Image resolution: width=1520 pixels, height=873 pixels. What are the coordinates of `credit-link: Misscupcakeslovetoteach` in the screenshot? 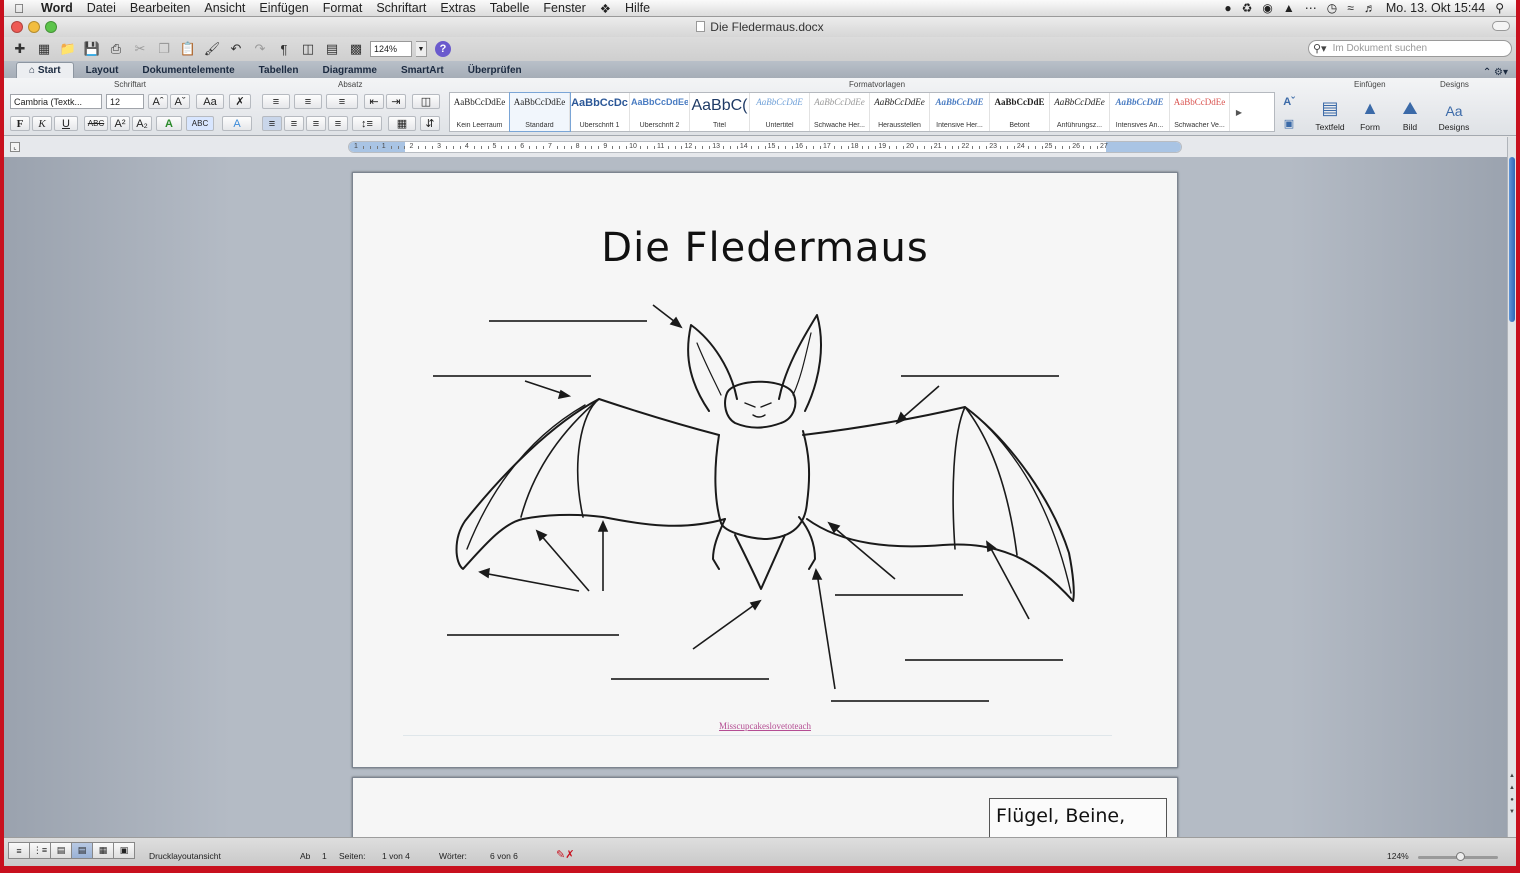 It's located at (765, 726).